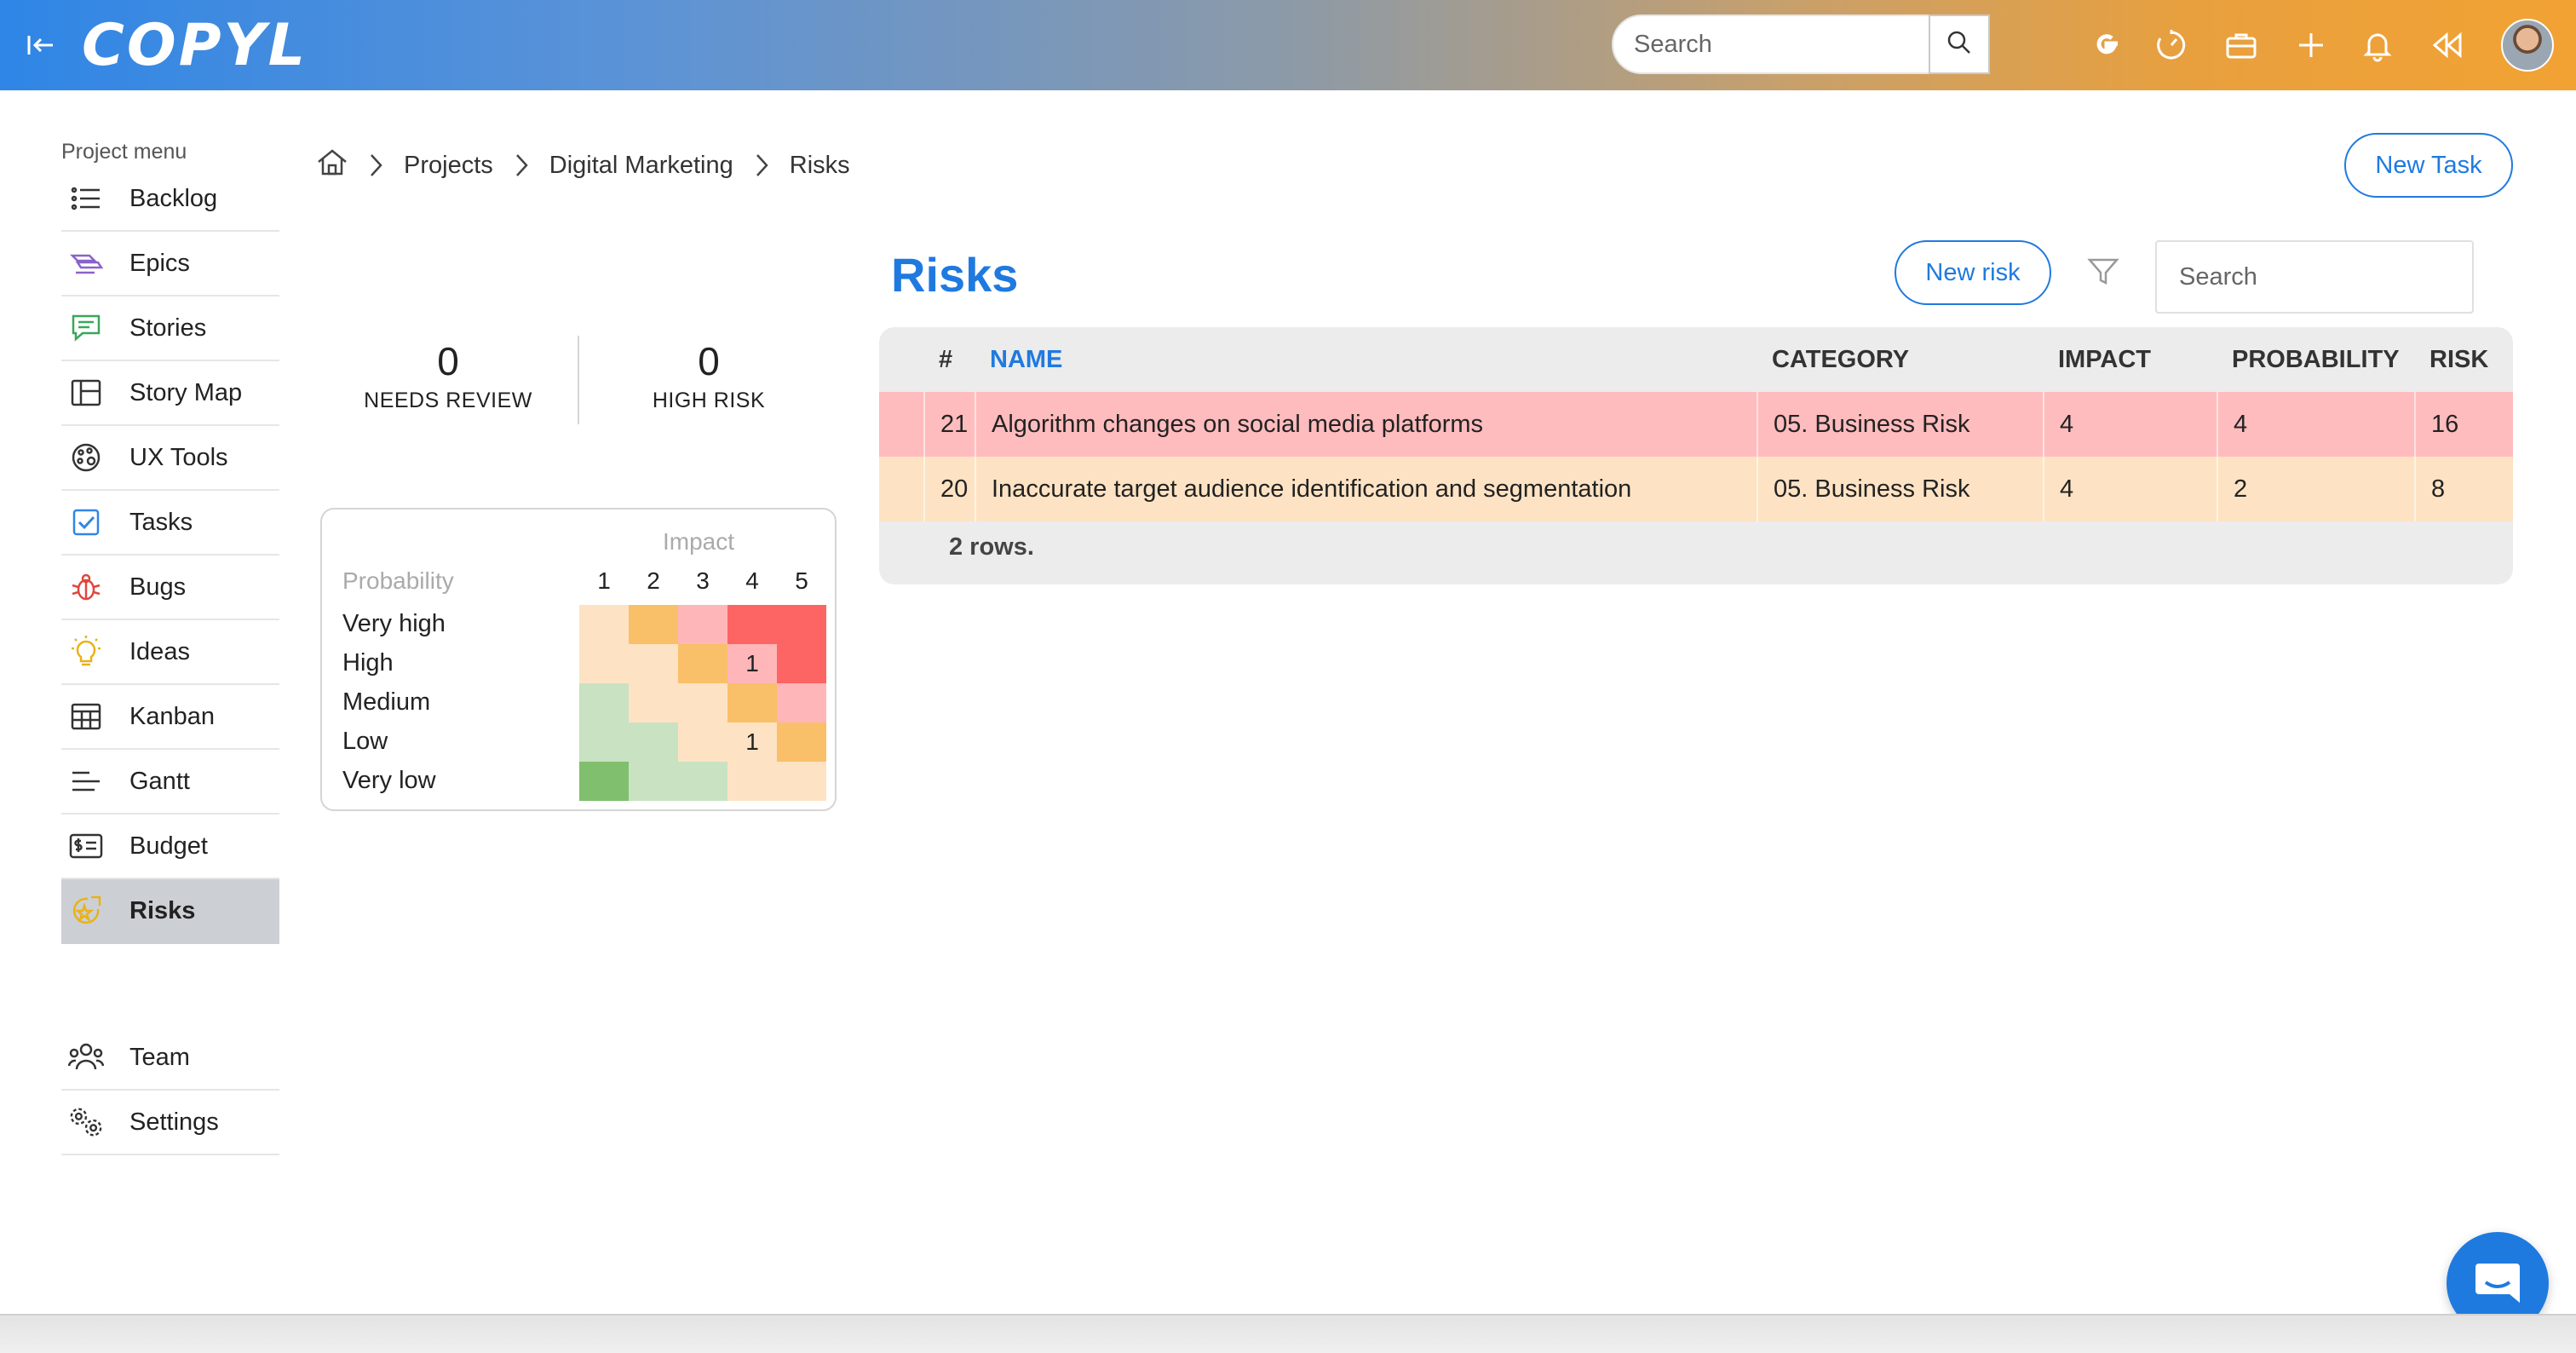 The image size is (2576, 1353). What do you see at coordinates (174, 1122) in the screenshot?
I see `sidebar-item-label: Settings` at bounding box center [174, 1122].